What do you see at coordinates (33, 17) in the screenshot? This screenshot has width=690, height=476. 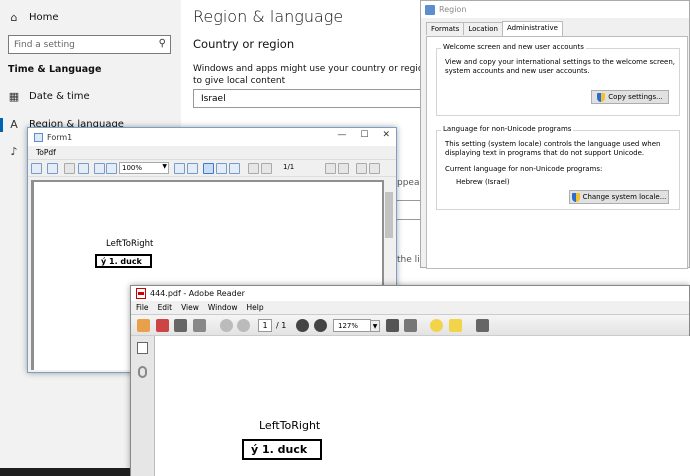 I see `sidebar-item-home: ⌂ Home` at bounding box center [33, 17].